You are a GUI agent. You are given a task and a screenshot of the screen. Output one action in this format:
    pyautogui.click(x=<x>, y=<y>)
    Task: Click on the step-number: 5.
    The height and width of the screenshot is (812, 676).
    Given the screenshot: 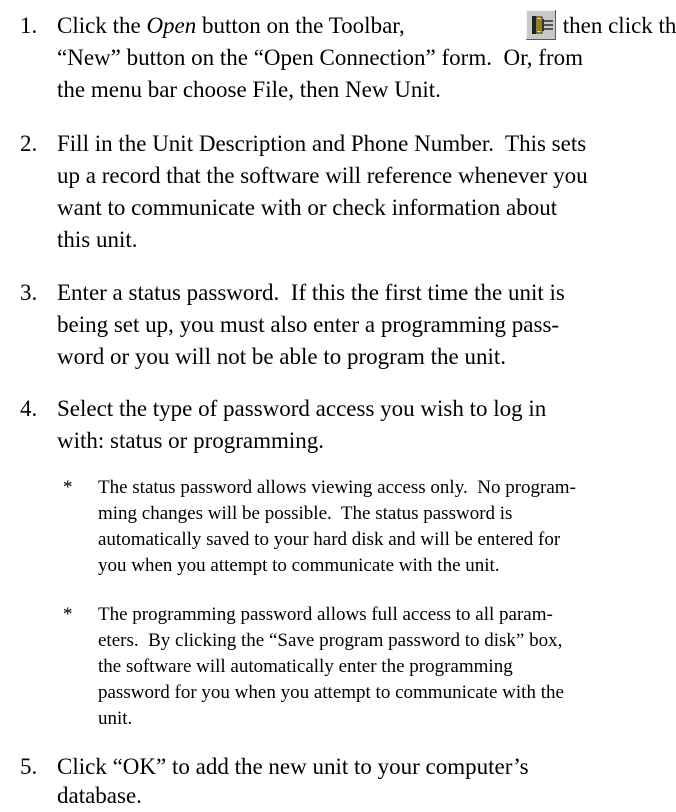 What is the action you would take?
    pyautogui.click(x=29, y=766)
    